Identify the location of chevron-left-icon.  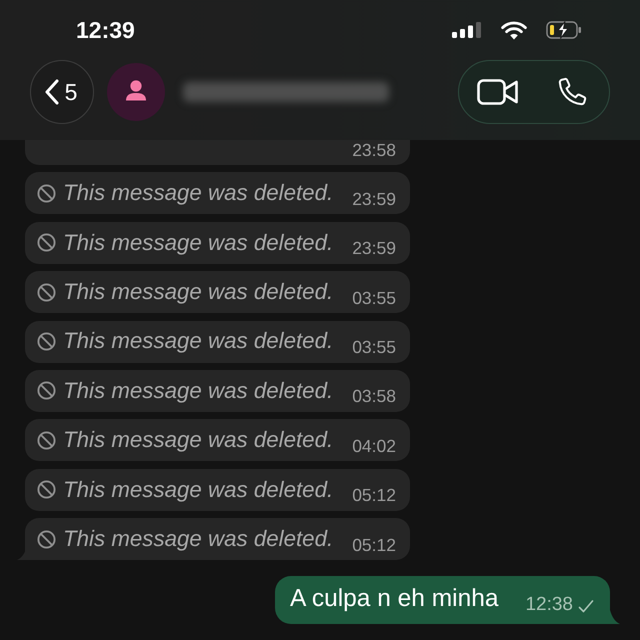
(51, 92).